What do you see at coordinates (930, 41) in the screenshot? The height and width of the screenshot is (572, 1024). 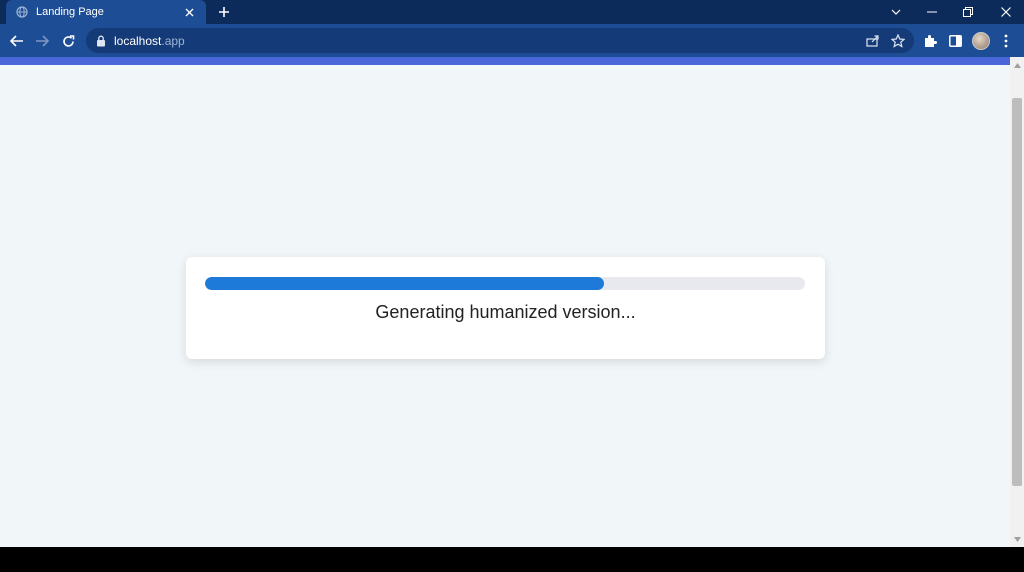 I see `extensions-puzzle-icon` at bounding box center [930, 41].